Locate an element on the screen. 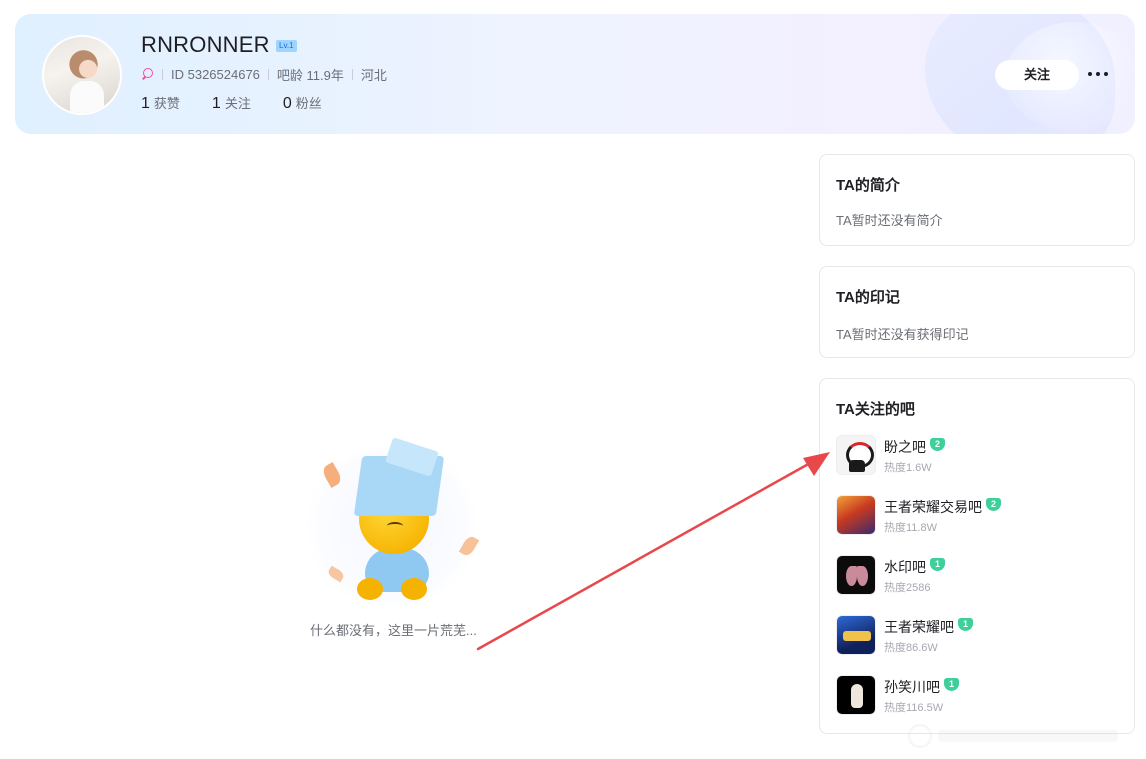 Image resolution: width=1146 pixels, height=759 pixels. more-icon is located at coordinates (1098, 74).